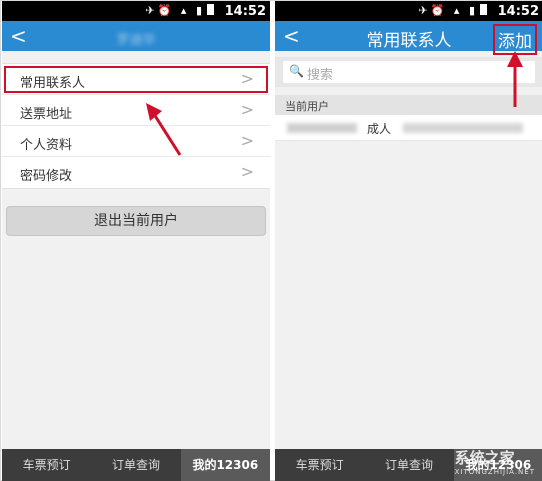 This screenshot has width=542, height=481. I want to click on logout-button: 退出当前用户, so click(136, 221).